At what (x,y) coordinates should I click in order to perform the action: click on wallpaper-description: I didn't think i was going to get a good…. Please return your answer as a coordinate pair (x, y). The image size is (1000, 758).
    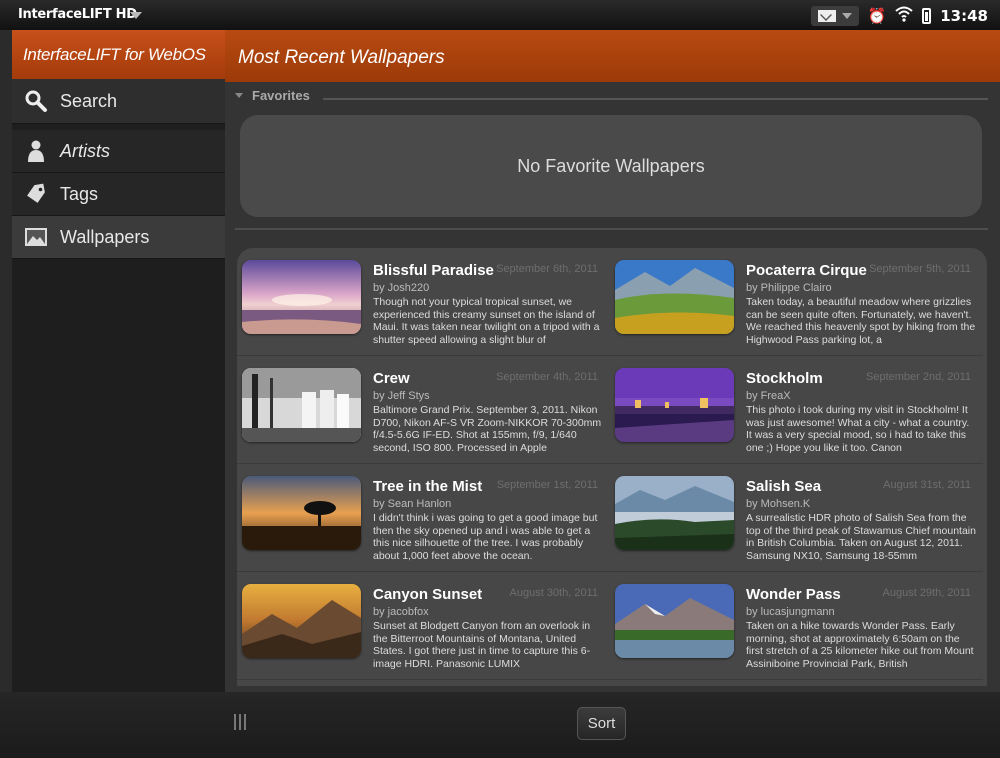
    Looking at the image, I should click on (485, 537).